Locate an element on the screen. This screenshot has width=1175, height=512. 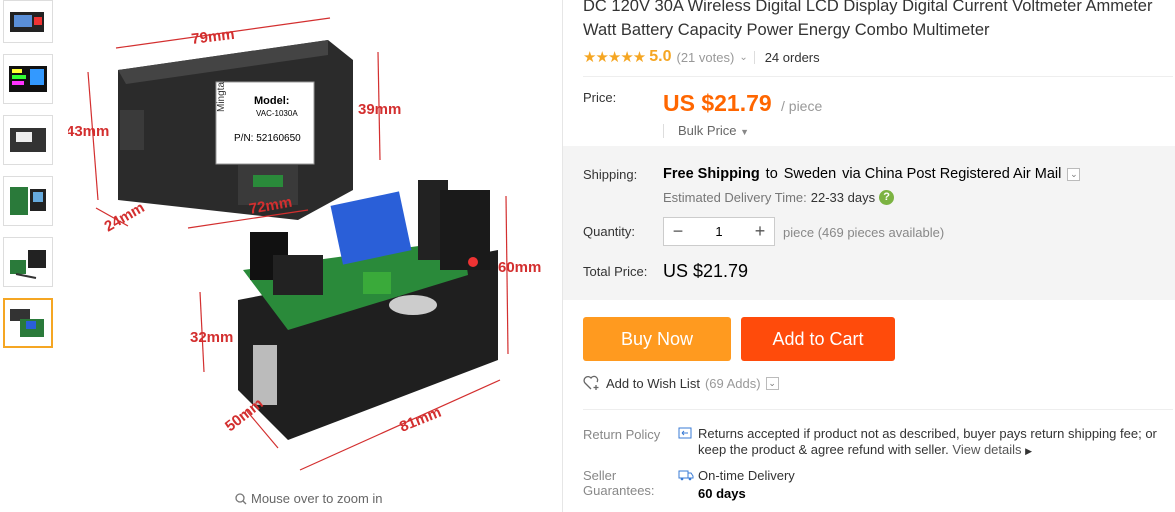
thumbnail-lcd-display is located at coordinates (28, 79).